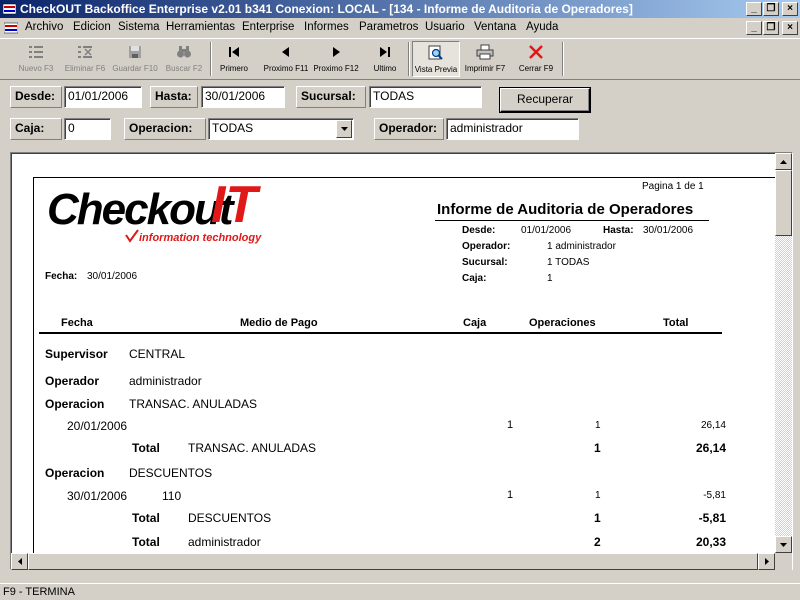 The width and height of the screenshot is (800, 600). Describe the element at coordinates (710, 448) in the screenshot. I see `group-total-value: 26,14` at that location.